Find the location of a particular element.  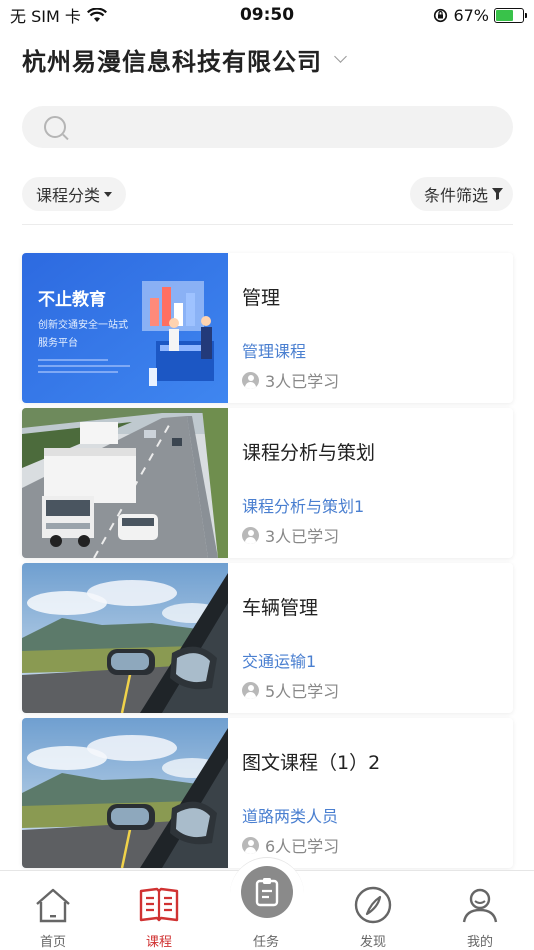

course-thumbnail-banner: 不止教育 创新交通安全一站式 服务平台 is located at coordinates (125, 328).